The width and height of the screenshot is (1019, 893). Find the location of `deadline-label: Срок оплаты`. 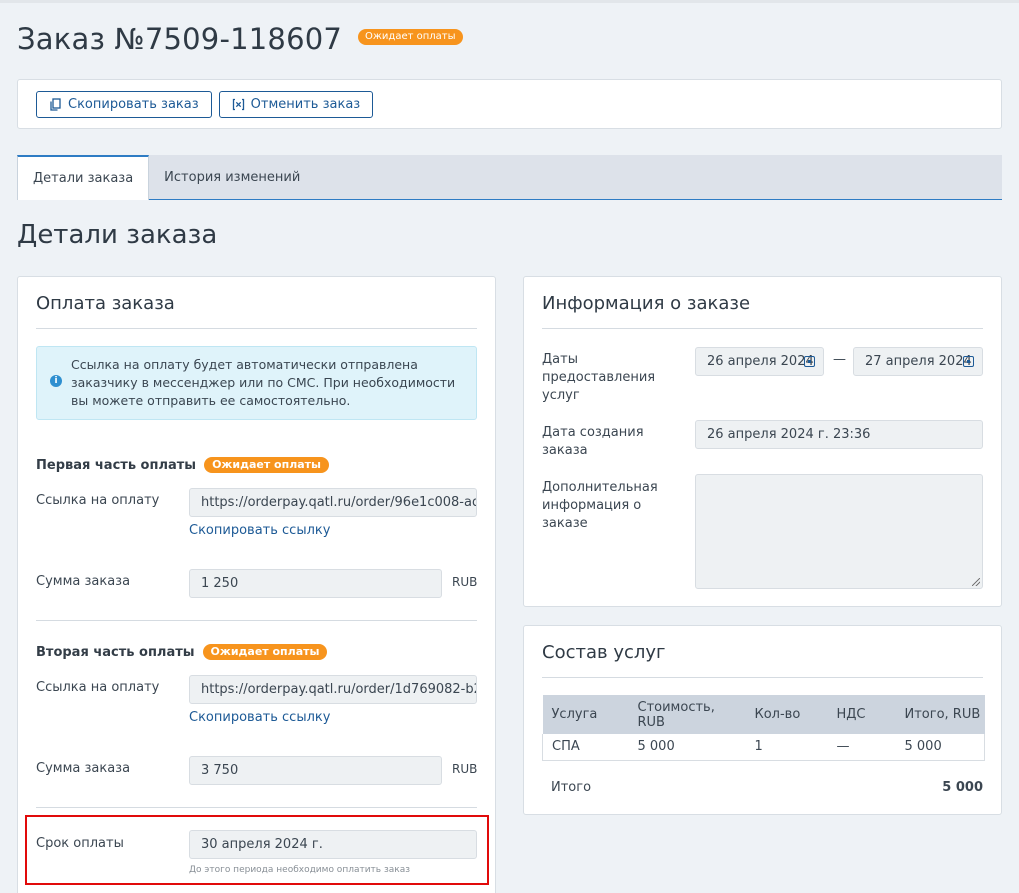

deadline-label: Срок оплаты is located at coordinates (80, 843).